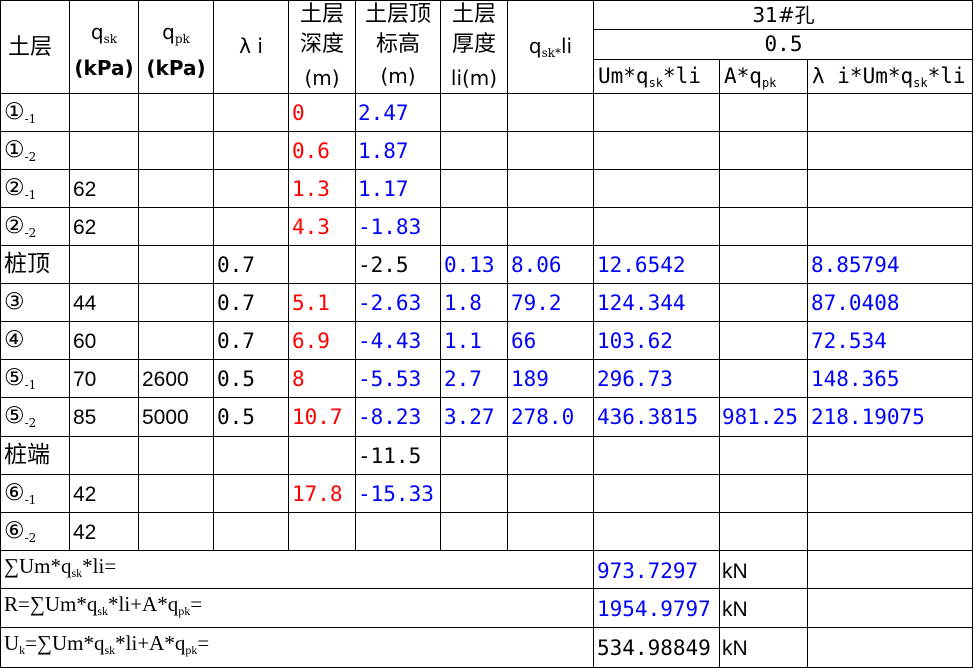  I want to click on header-qpk: qpk, so click(176, 33).